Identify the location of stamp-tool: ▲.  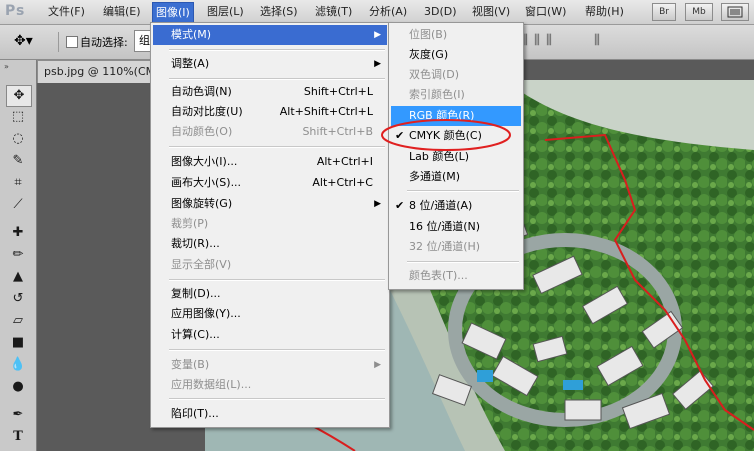
(18, 277).